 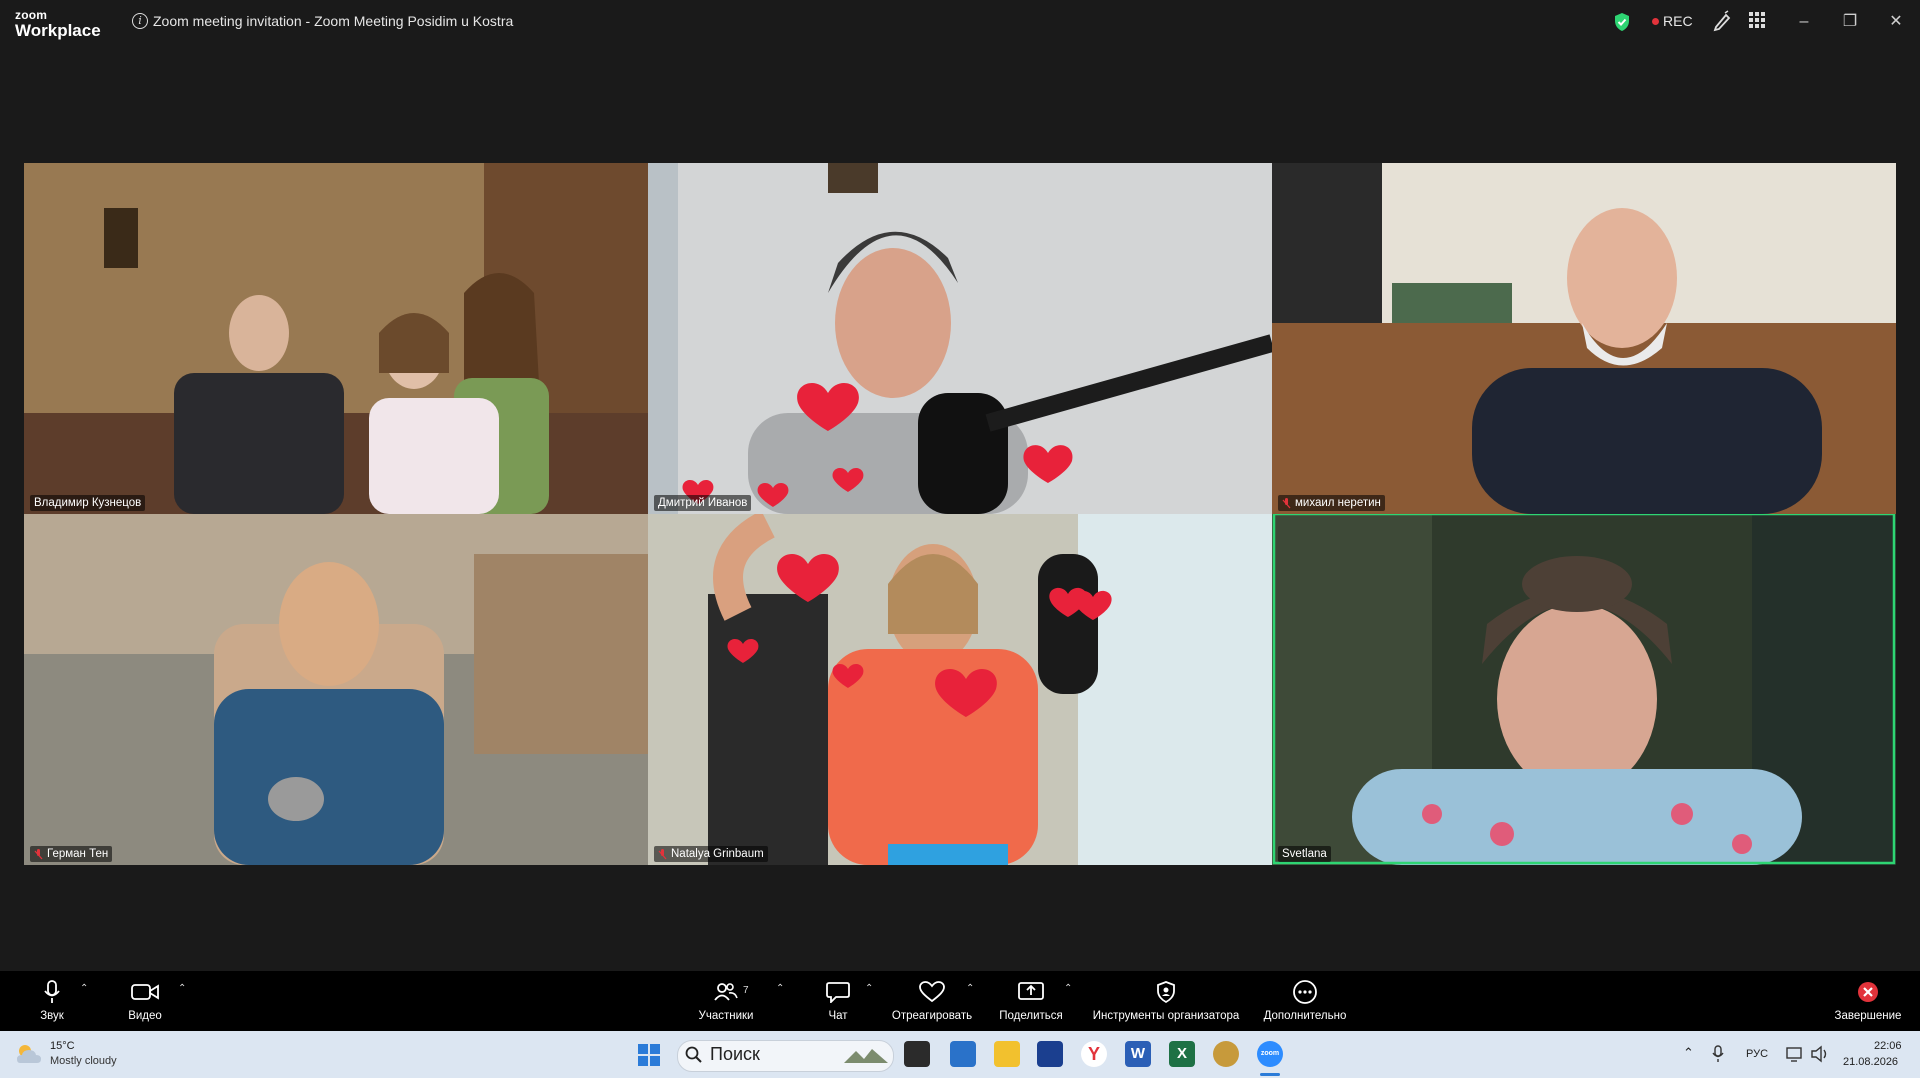 I want to click on minimize-icon: –, so click(x=1804, y=22).